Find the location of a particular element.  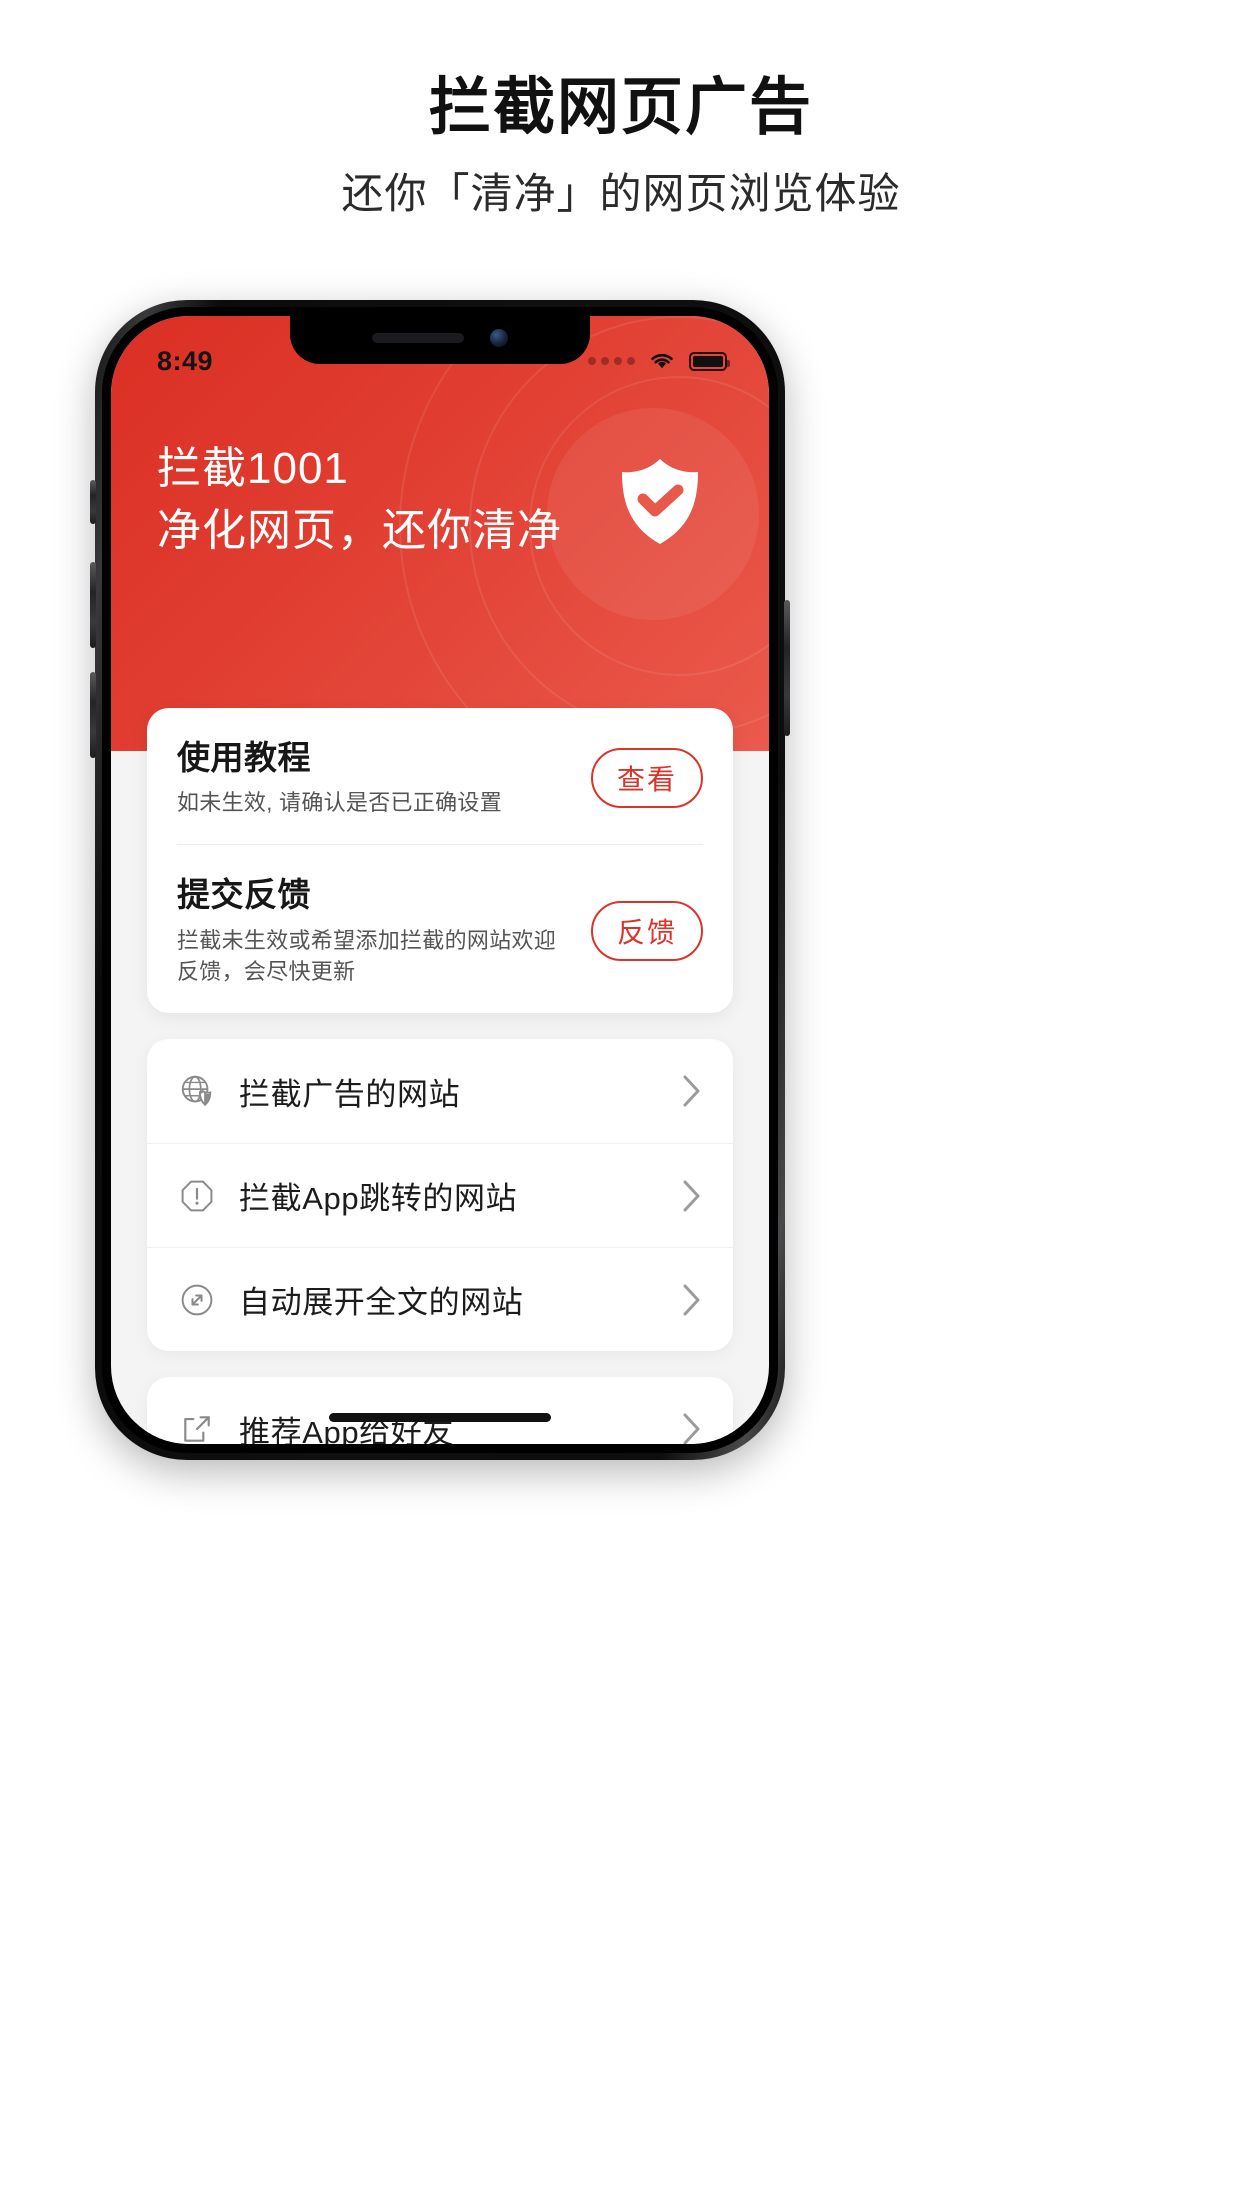

page-subtitle: 还你「清净」的网页浏览体验 is located at coordinates (621, 194).